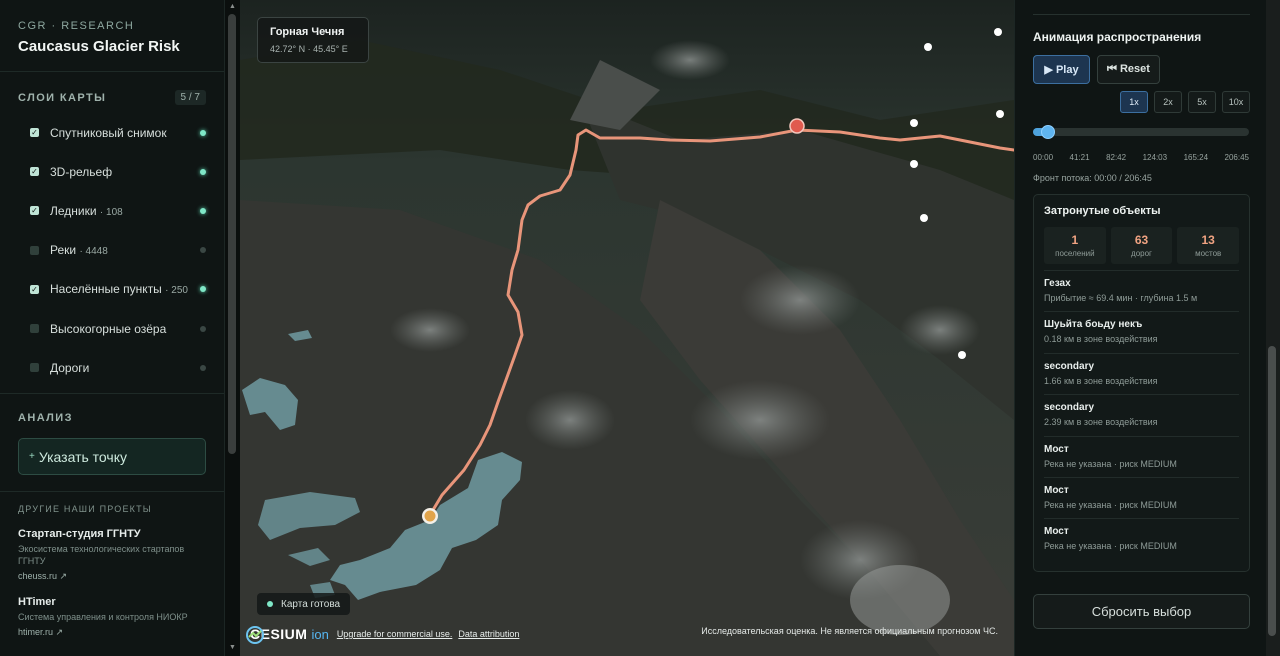 Image resolution: width=1280 pixels, height=656 pixels. I want to click on location-card: Горная Чечня 42.72° N · 45.45° E, so click(313, 40).